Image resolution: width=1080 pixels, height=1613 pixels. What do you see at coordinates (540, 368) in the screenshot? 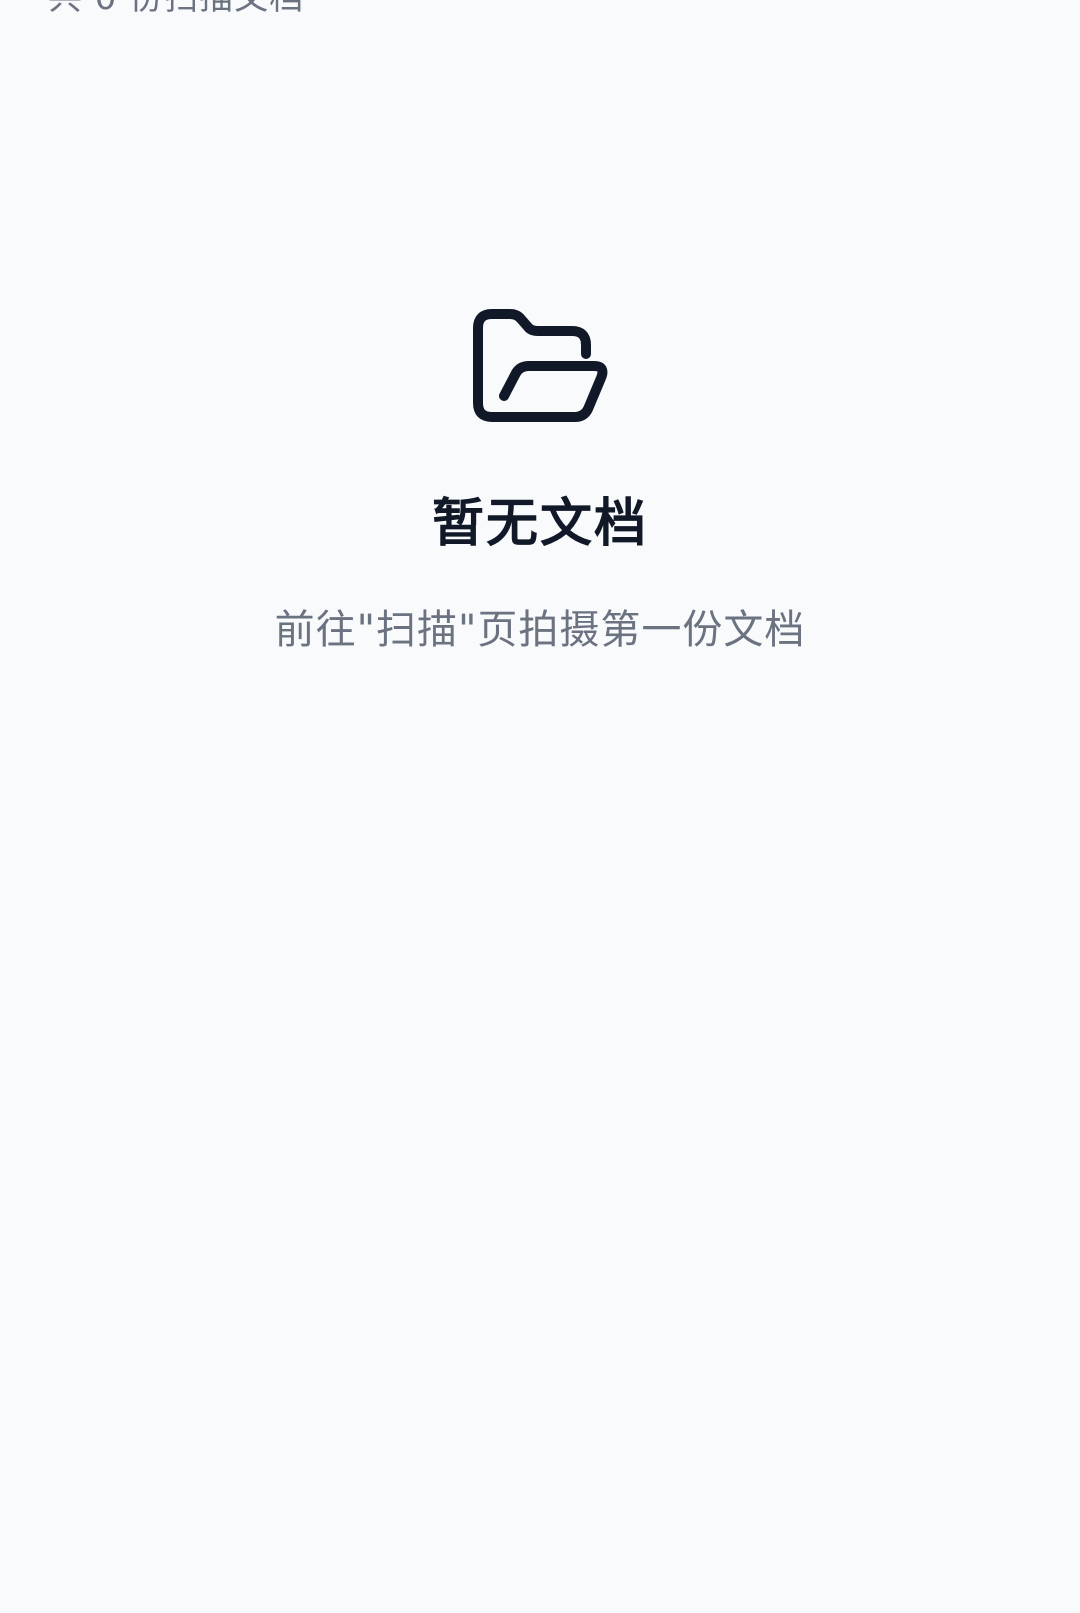
I see `folder-open-icon` at bounding box center [540, 368].